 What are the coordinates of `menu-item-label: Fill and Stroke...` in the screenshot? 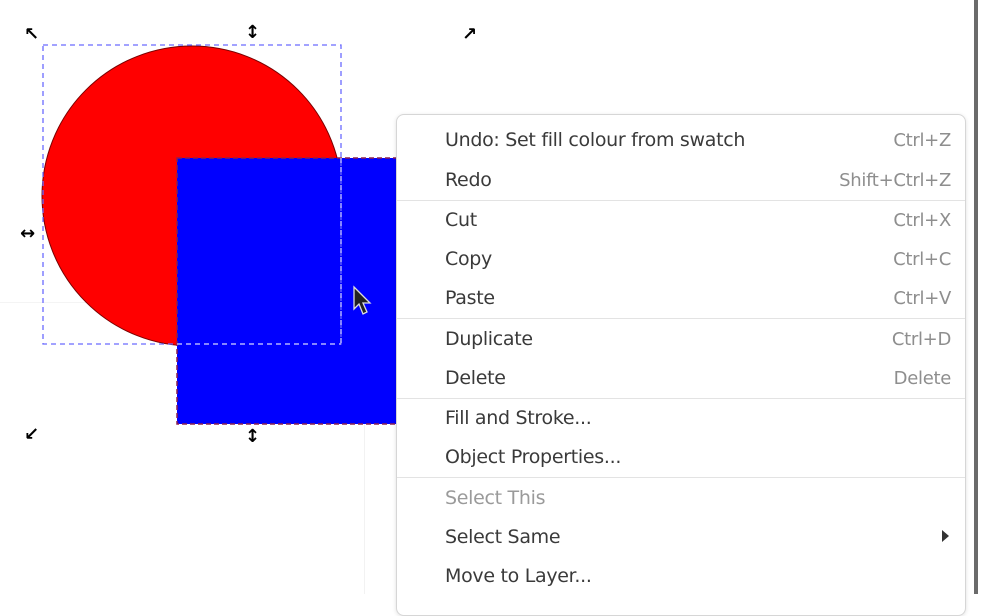 It's located at (518, 418).